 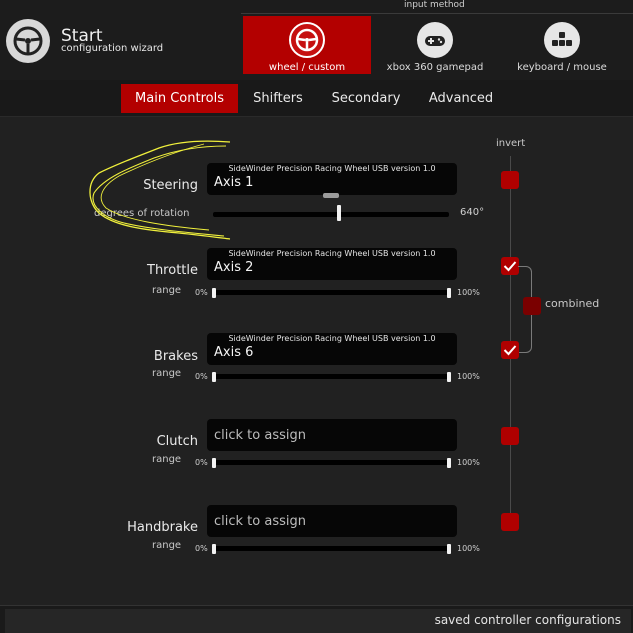 What do you see at coordinates (468, 292) in the screenshot?
I see `throttle-range-max: 100%` at bounding box center [468, 292].